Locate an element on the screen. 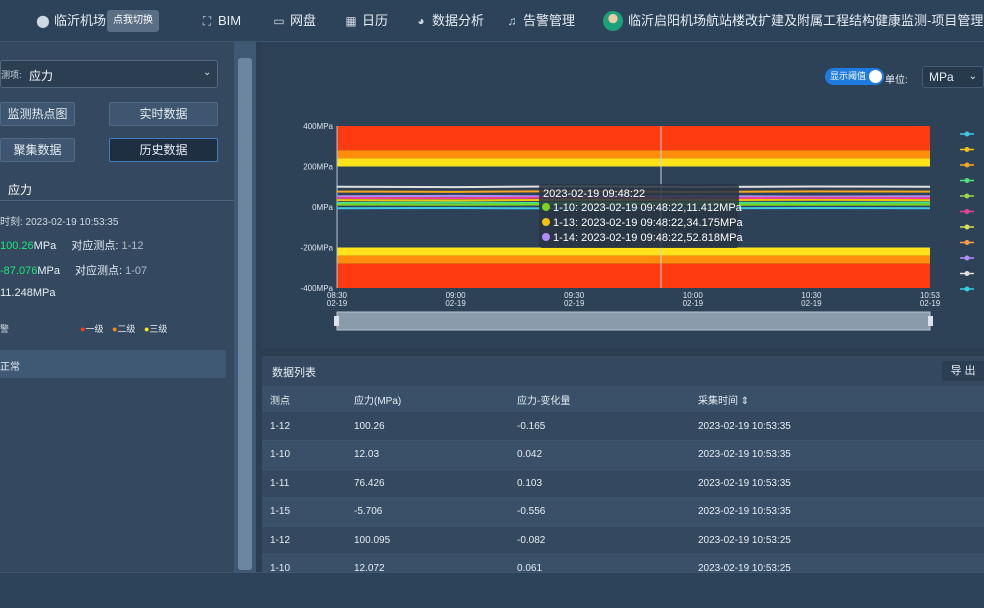 The height and width of the screenshot is (608, 984). cell-stress: -5.706 is located at coordinates (435, 512).